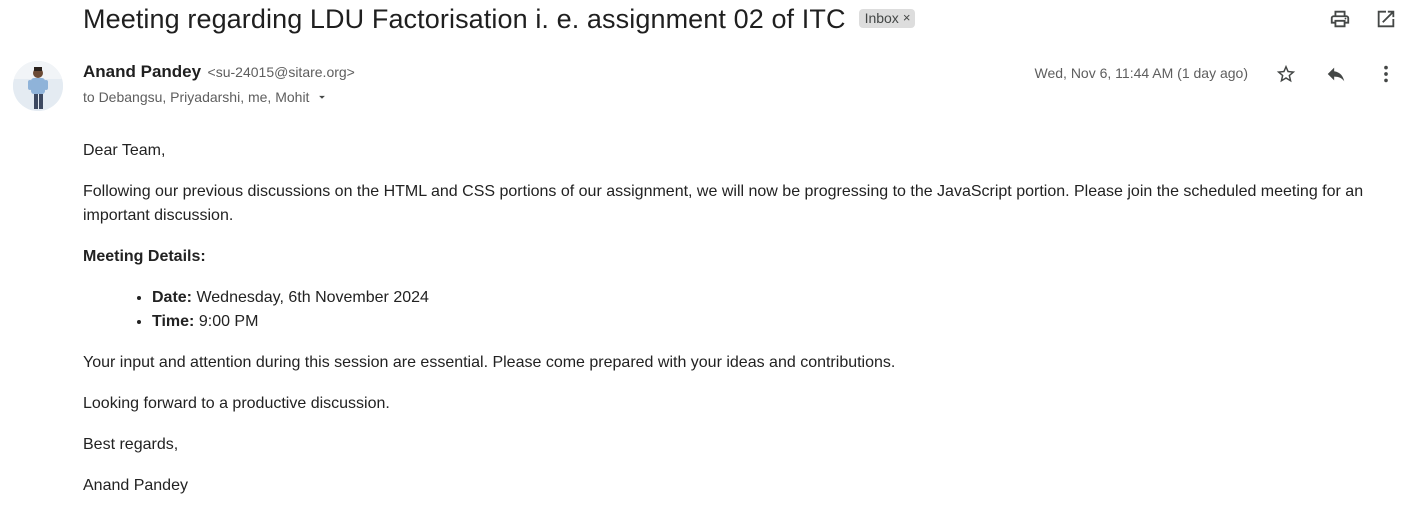 The image size is (1413, 515). I want to click on thread-toolbar, so click(1363, 19).